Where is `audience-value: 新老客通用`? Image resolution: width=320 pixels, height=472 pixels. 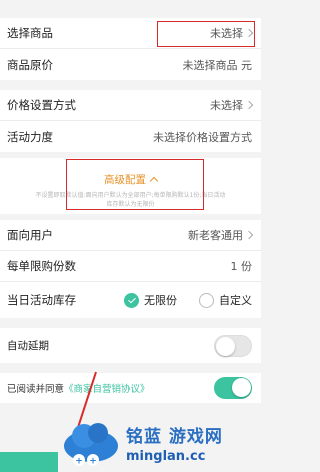
audience-value: 新老客通用 is located at coordinates (221, 235).